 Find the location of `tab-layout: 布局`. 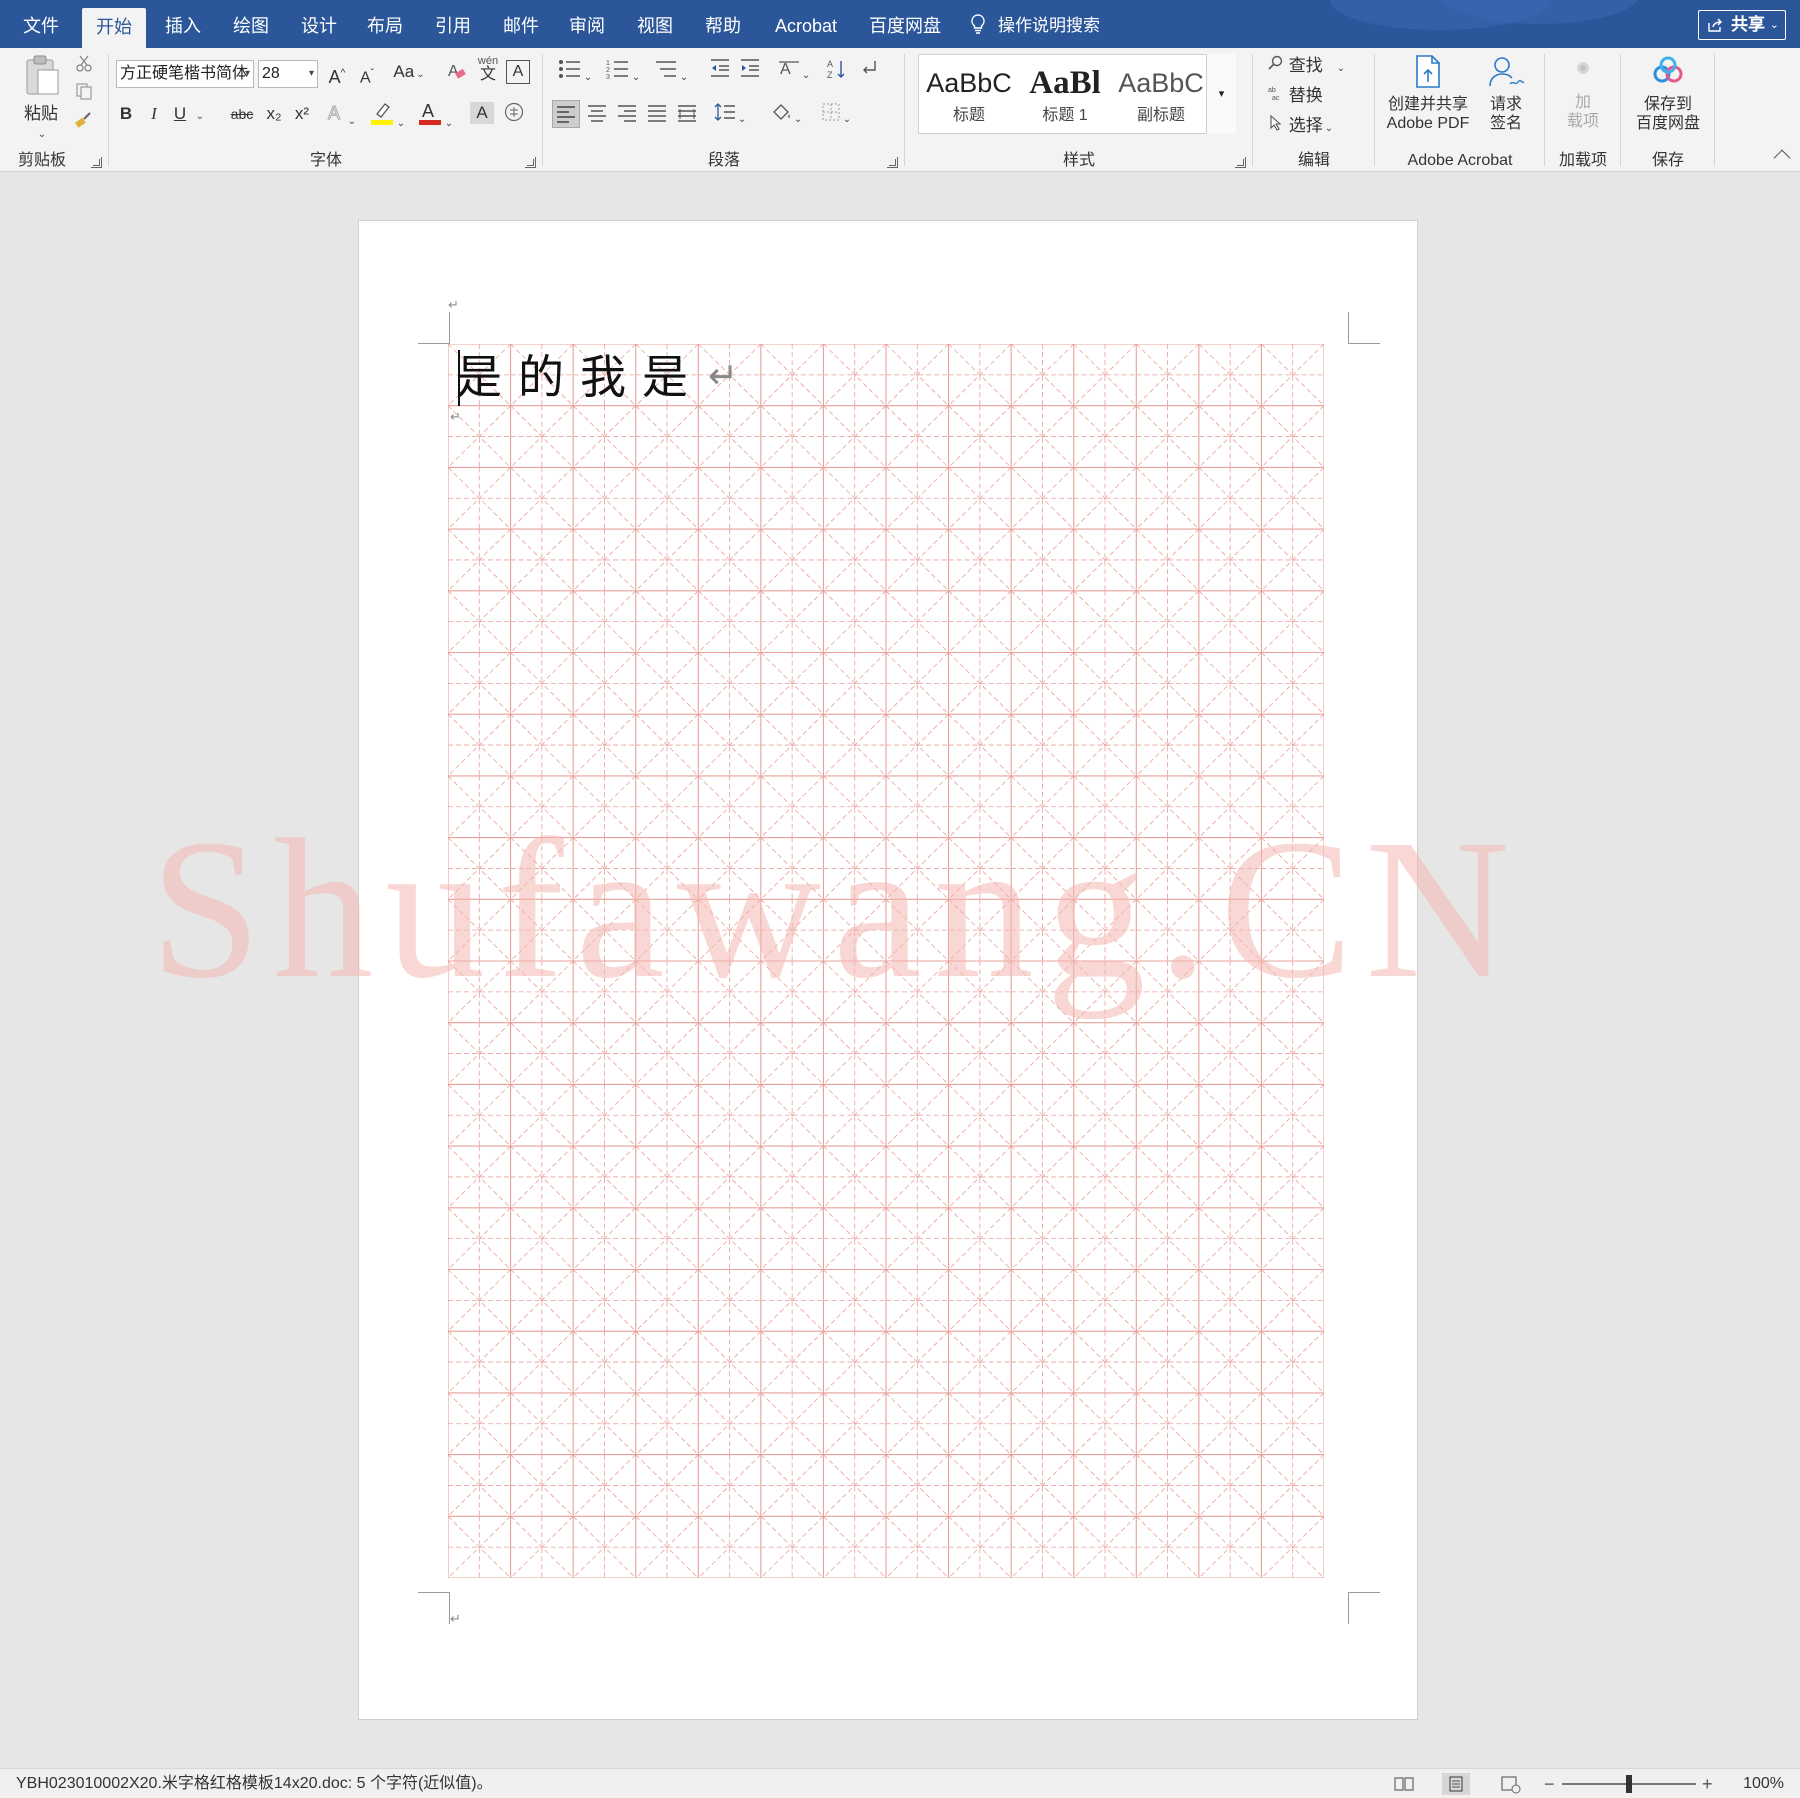

tab-layout: 布局 is located at coordinates (385, 24).